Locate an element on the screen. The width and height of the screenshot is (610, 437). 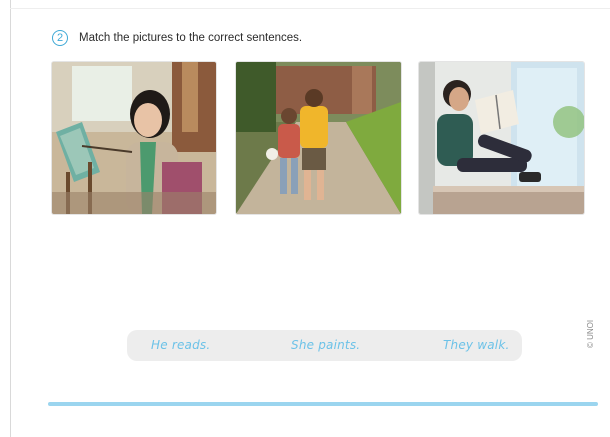
answer-option-he-reads: He reads. is located at coordinates (180, 345).